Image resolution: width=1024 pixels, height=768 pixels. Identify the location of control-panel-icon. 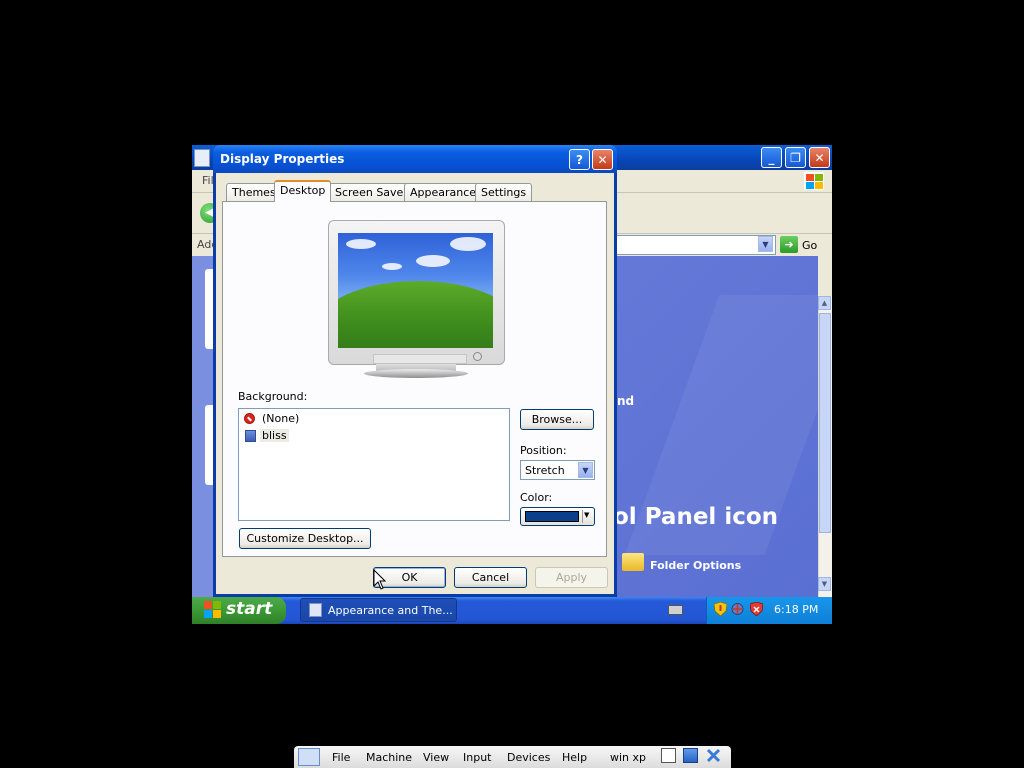
(315, 610).